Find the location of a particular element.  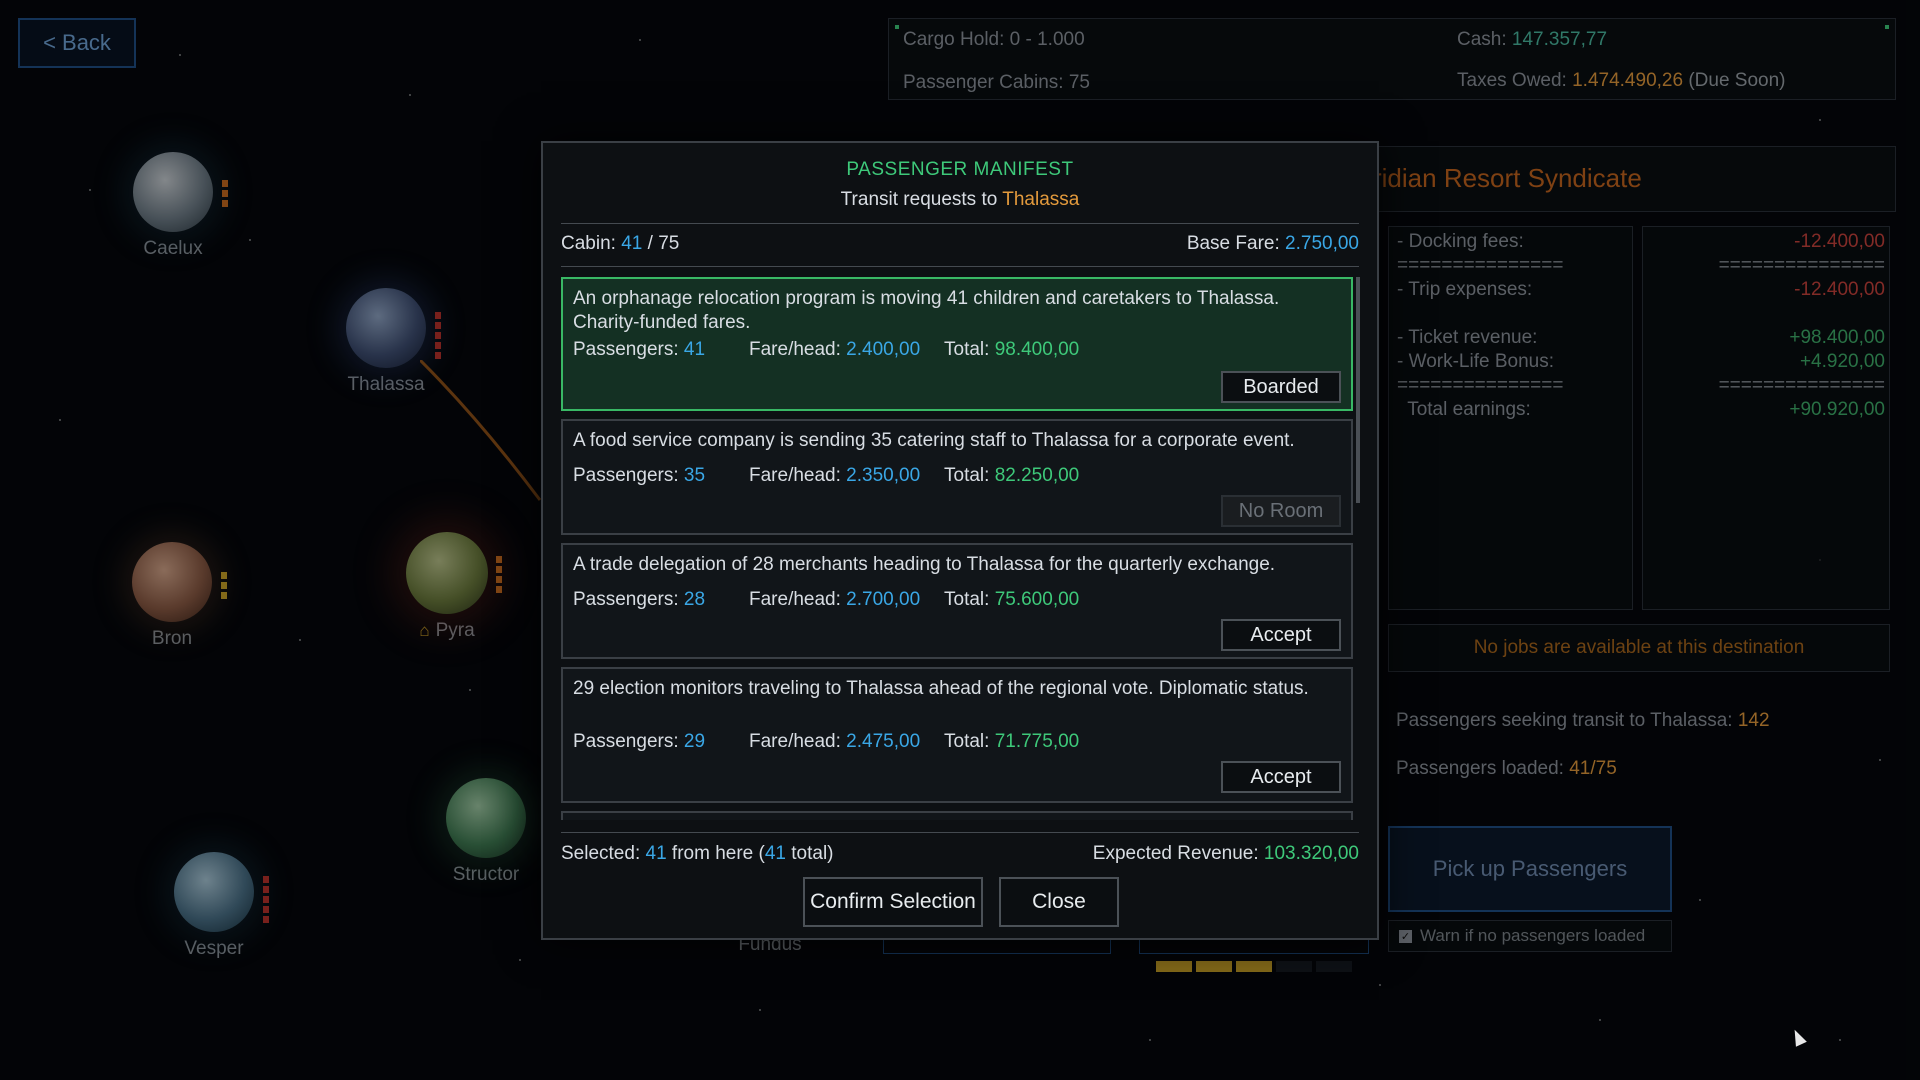

planet-pyra: ⌂ Pyra is located at coordinates (447, 587).